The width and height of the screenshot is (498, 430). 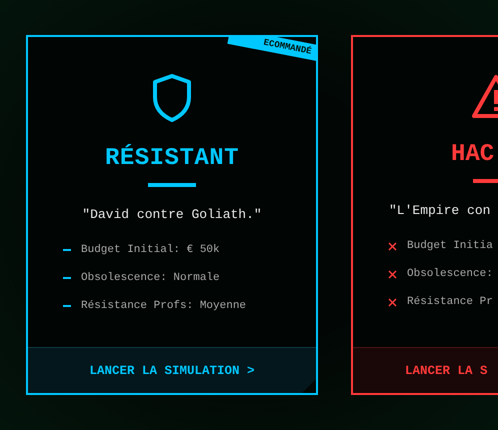 I want to click on card-title: HAC, so click(x=472, y=155).